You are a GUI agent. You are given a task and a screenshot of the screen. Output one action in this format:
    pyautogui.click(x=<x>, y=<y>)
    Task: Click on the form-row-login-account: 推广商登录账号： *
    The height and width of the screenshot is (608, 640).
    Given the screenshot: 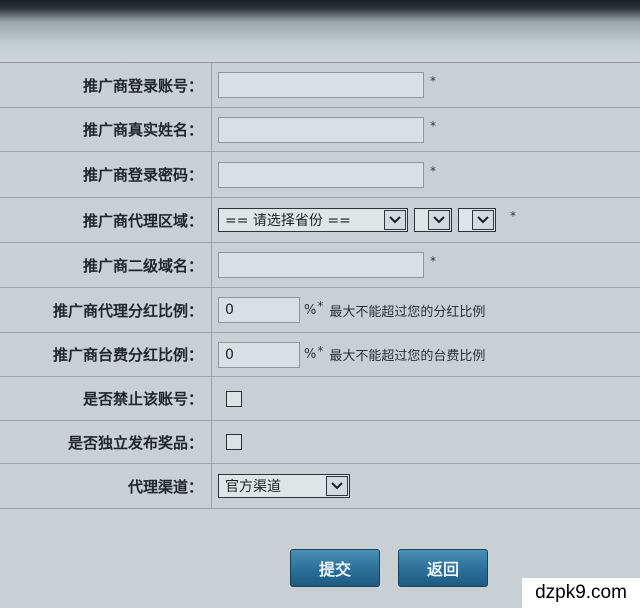 What is the action you would take?
    pyautogui.click(x=320, y=85)
    